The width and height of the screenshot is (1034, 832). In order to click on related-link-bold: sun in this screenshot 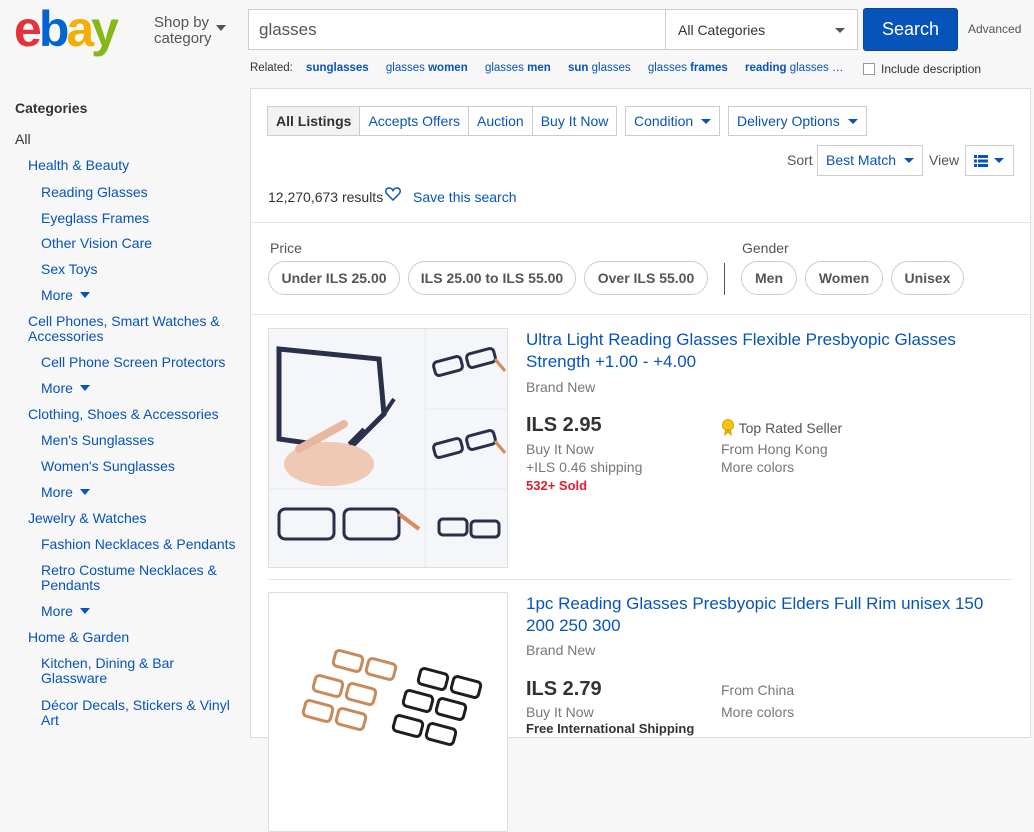, I will do `click(578, 68)`.